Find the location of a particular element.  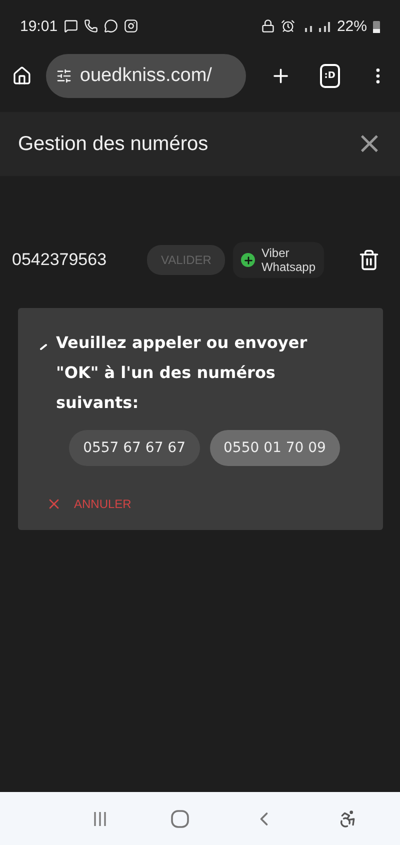

url-field: ouedkniss.com/ is located at coordinates (146, 76).